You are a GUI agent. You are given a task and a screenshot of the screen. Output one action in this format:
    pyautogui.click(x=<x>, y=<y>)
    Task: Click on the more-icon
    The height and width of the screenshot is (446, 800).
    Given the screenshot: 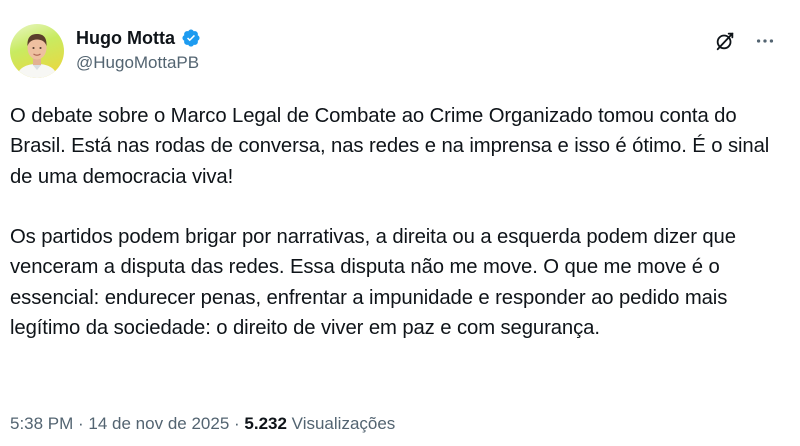 What is the action you would take?
    pyautogui.click(x=765, y=41)
    